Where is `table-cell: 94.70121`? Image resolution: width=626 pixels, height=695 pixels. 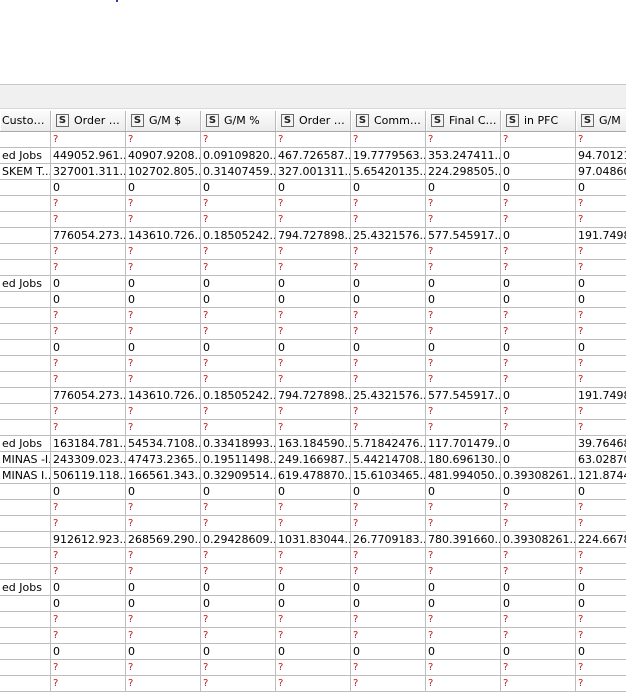 table-cell: 94.70121 is located at coordinates (601, 155).